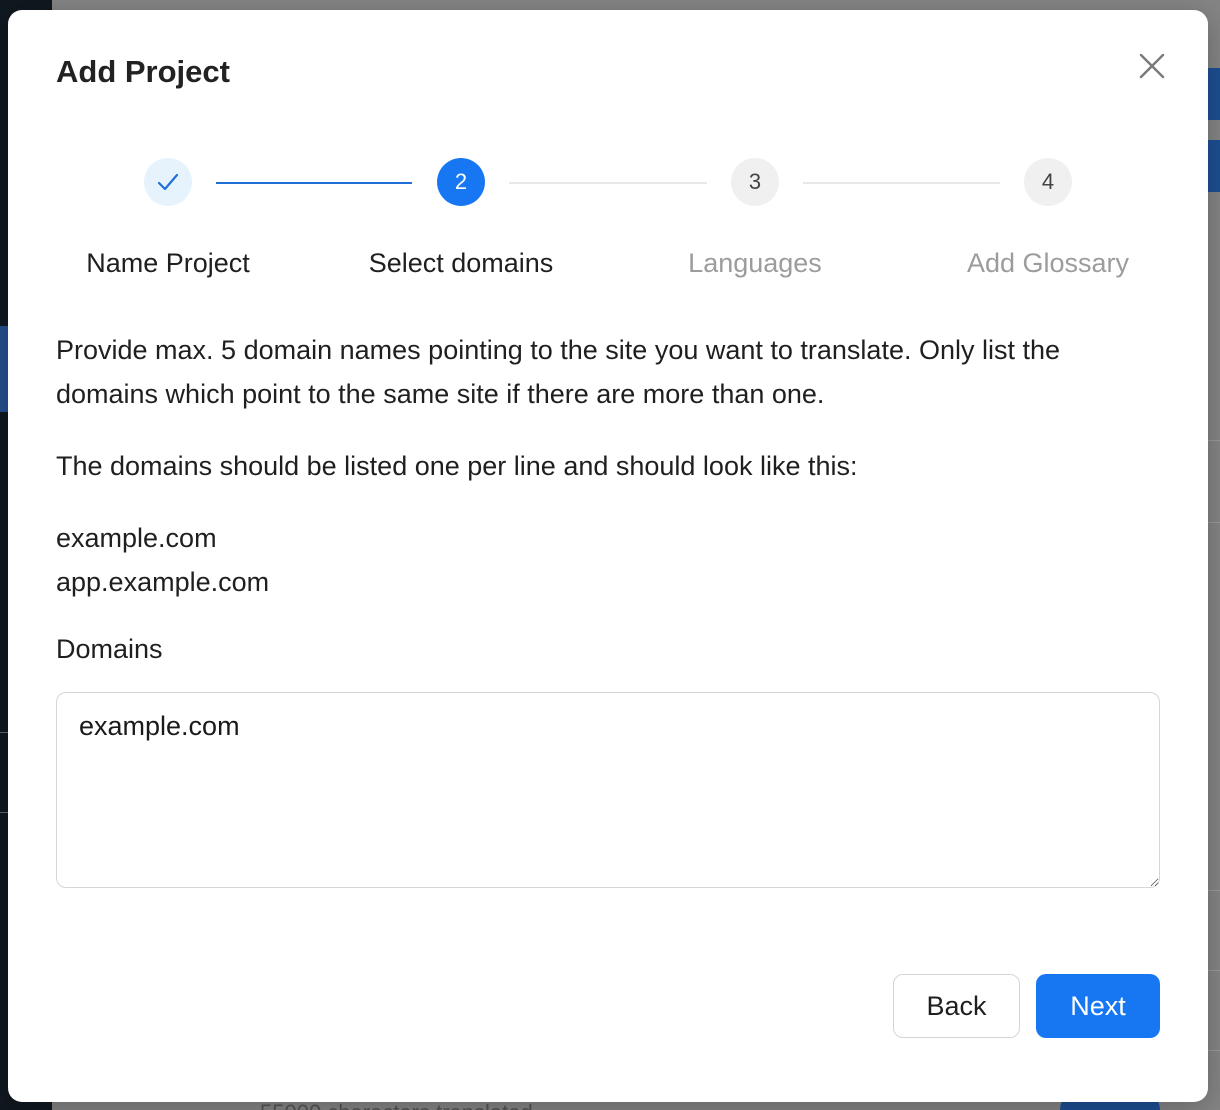  I want to click on step-3-label: Languages, so click(755, 263).